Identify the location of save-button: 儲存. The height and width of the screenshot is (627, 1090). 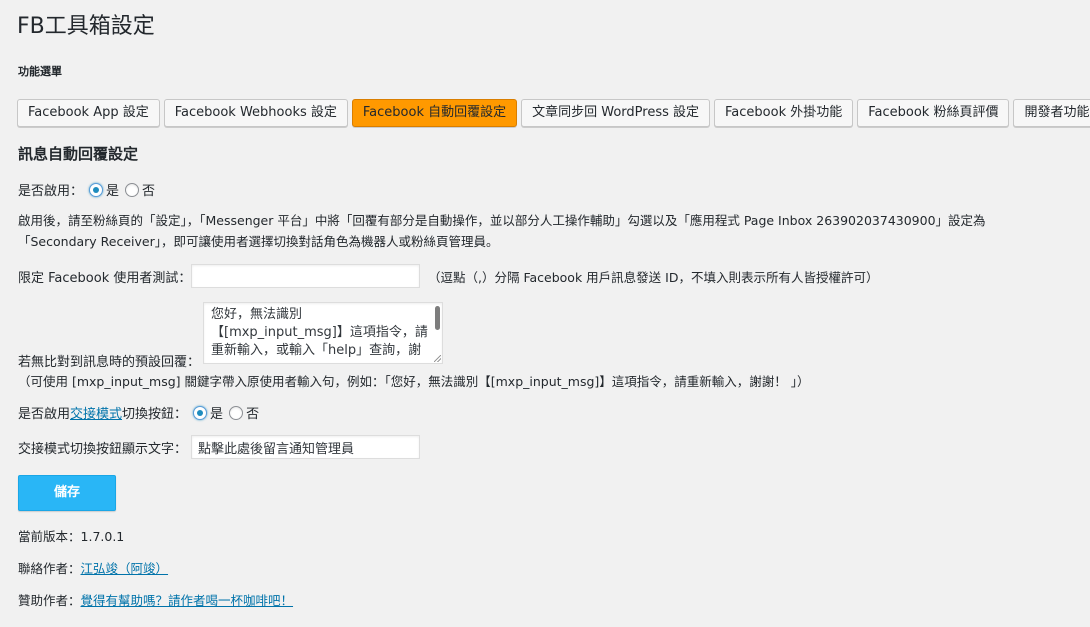
(67, 493).